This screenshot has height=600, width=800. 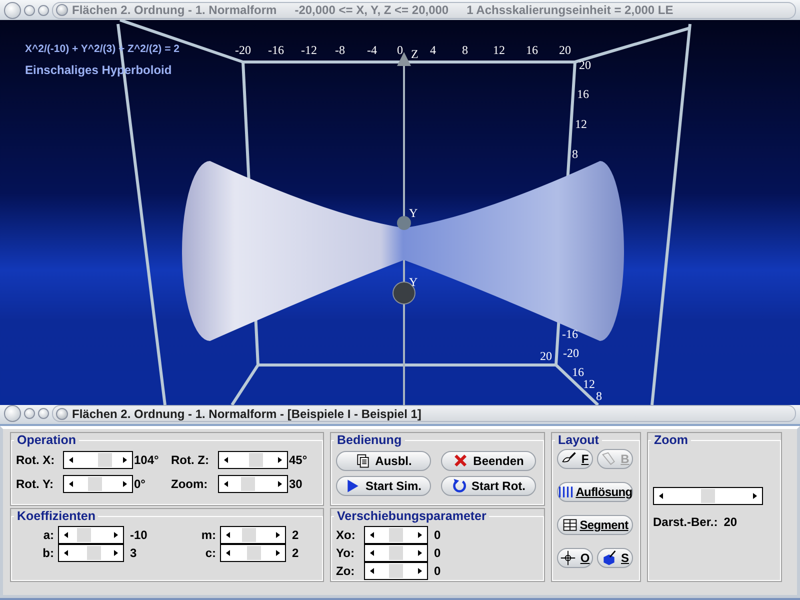 I want to click on action-button: Start Sim., so click(x=383, y=486).